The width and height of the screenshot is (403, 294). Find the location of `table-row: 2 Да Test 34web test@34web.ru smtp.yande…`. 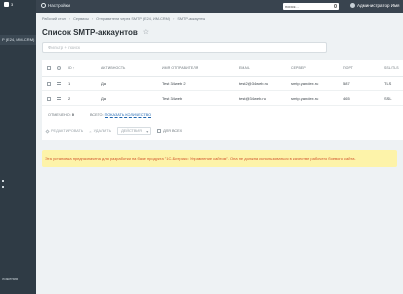

table-row: 2 Да Test 34web test@34web.ru smtp.yande… is located at coordinates (222, 99).